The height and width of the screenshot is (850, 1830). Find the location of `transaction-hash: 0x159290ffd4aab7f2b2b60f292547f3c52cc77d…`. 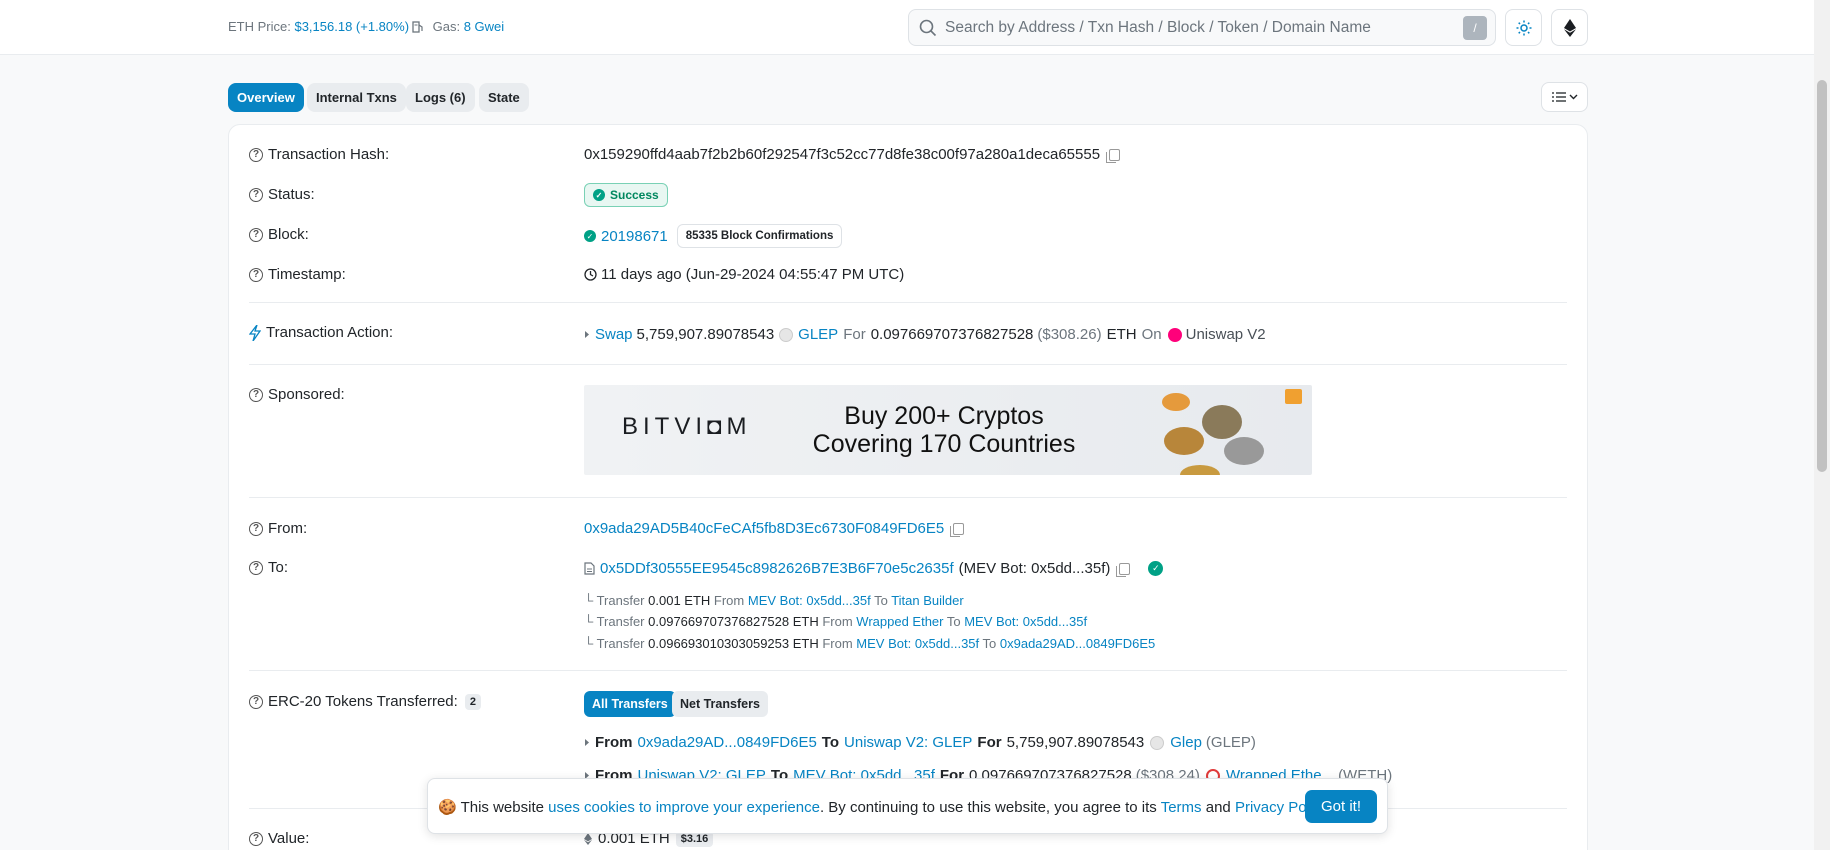

transaction-hash: 0x159290ffd4aab7f2b2b60f292547f3c52cc77d… is located at coordinates (842, 154).